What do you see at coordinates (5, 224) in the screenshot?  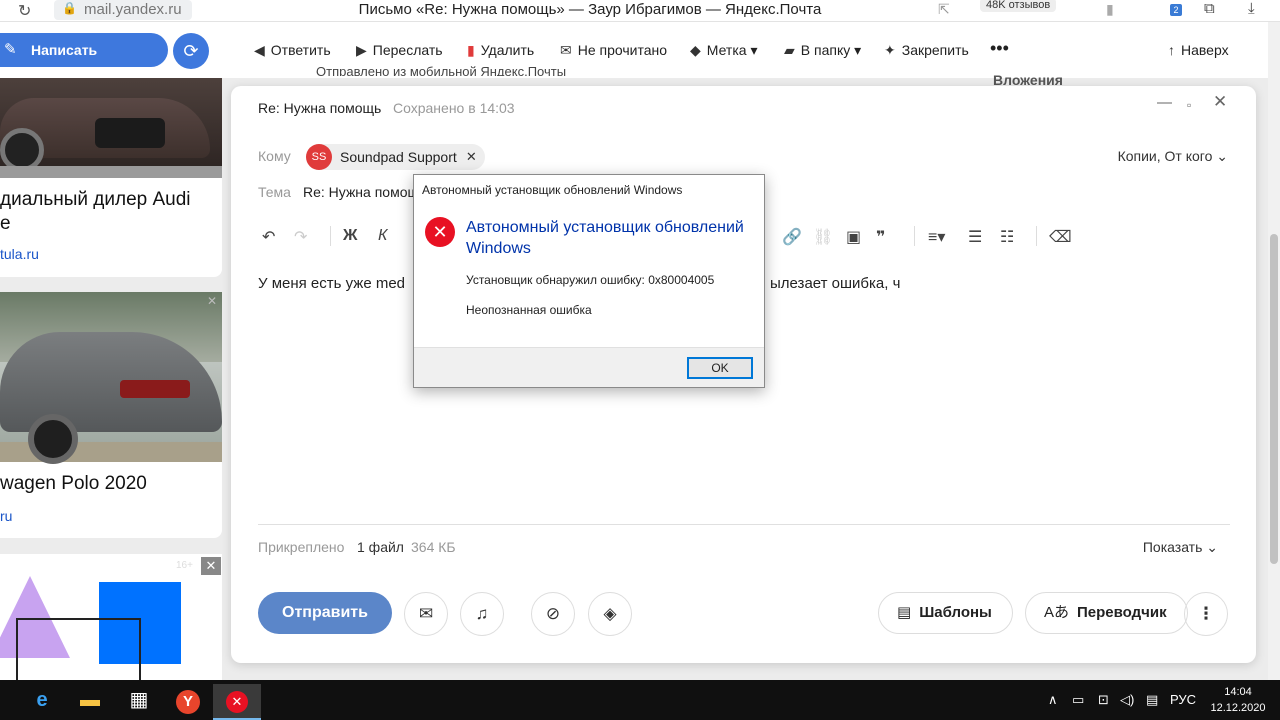 I see `ad-title-line2: е` at bounding box center [5, 224].